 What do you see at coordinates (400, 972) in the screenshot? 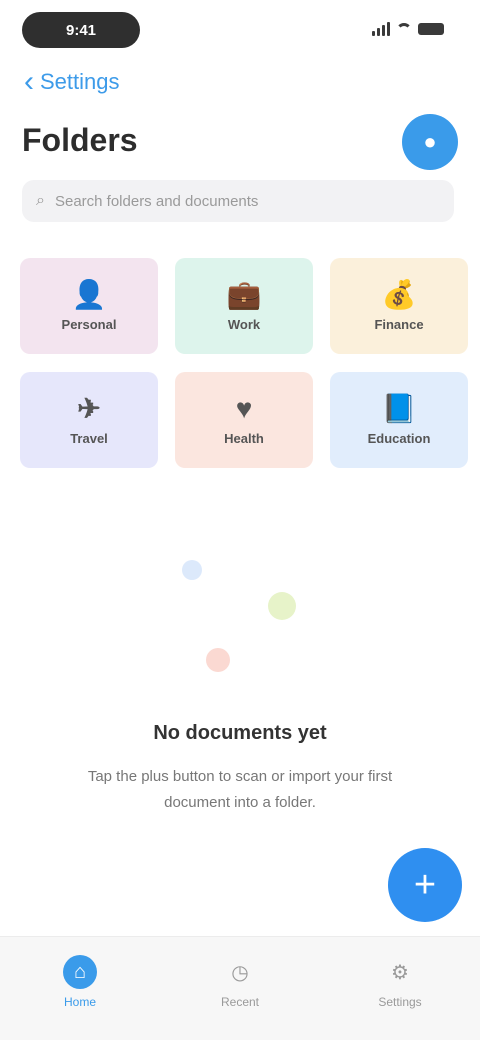
I see `gear-icon: ⚙` at bounding box center [400, 972].